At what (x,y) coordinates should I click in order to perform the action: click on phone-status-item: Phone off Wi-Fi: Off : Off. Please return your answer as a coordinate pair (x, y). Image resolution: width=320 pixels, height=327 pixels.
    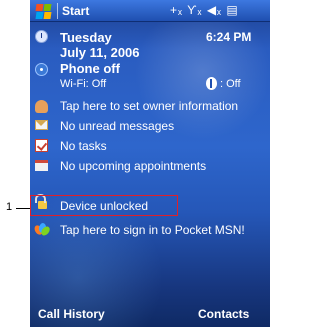
    Looking at the image, I should click on (150, 75).